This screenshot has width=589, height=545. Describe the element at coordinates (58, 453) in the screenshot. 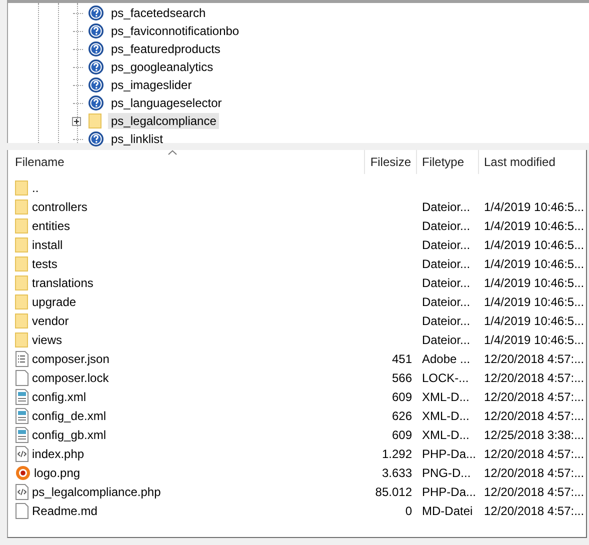

I see `file-name: index.php` at that location.